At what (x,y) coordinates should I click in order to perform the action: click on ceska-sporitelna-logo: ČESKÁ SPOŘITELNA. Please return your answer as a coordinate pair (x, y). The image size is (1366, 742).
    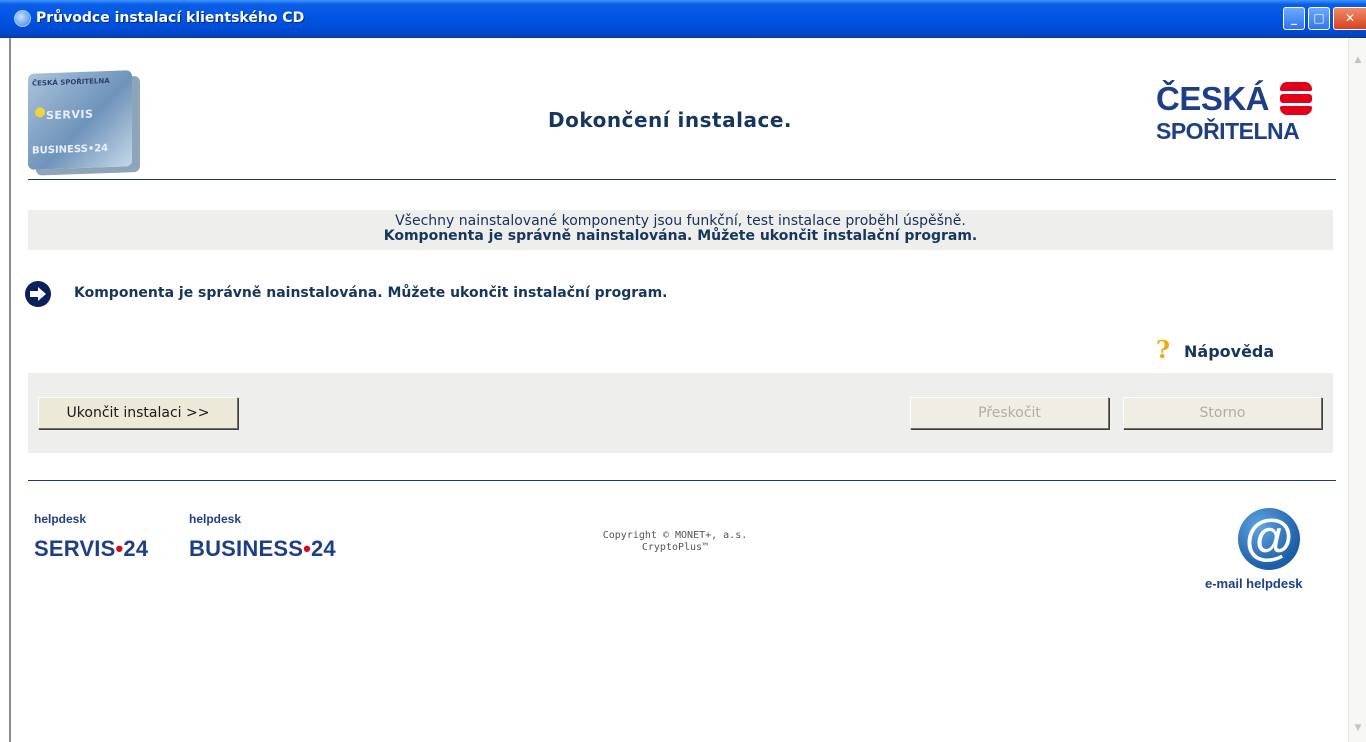
    Looking at the image, I should click on (1235, 117).